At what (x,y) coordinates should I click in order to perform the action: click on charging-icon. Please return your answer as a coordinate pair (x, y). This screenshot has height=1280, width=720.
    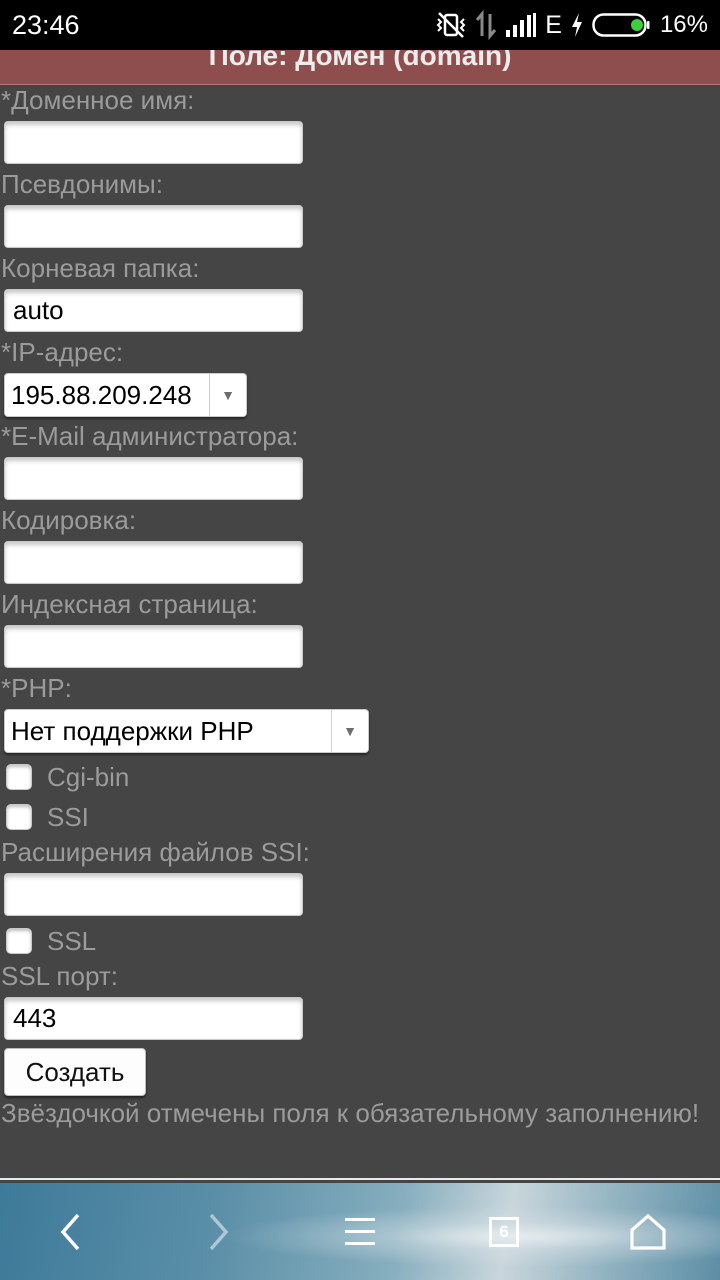
    Looking at the image, I should click on (577, 25).